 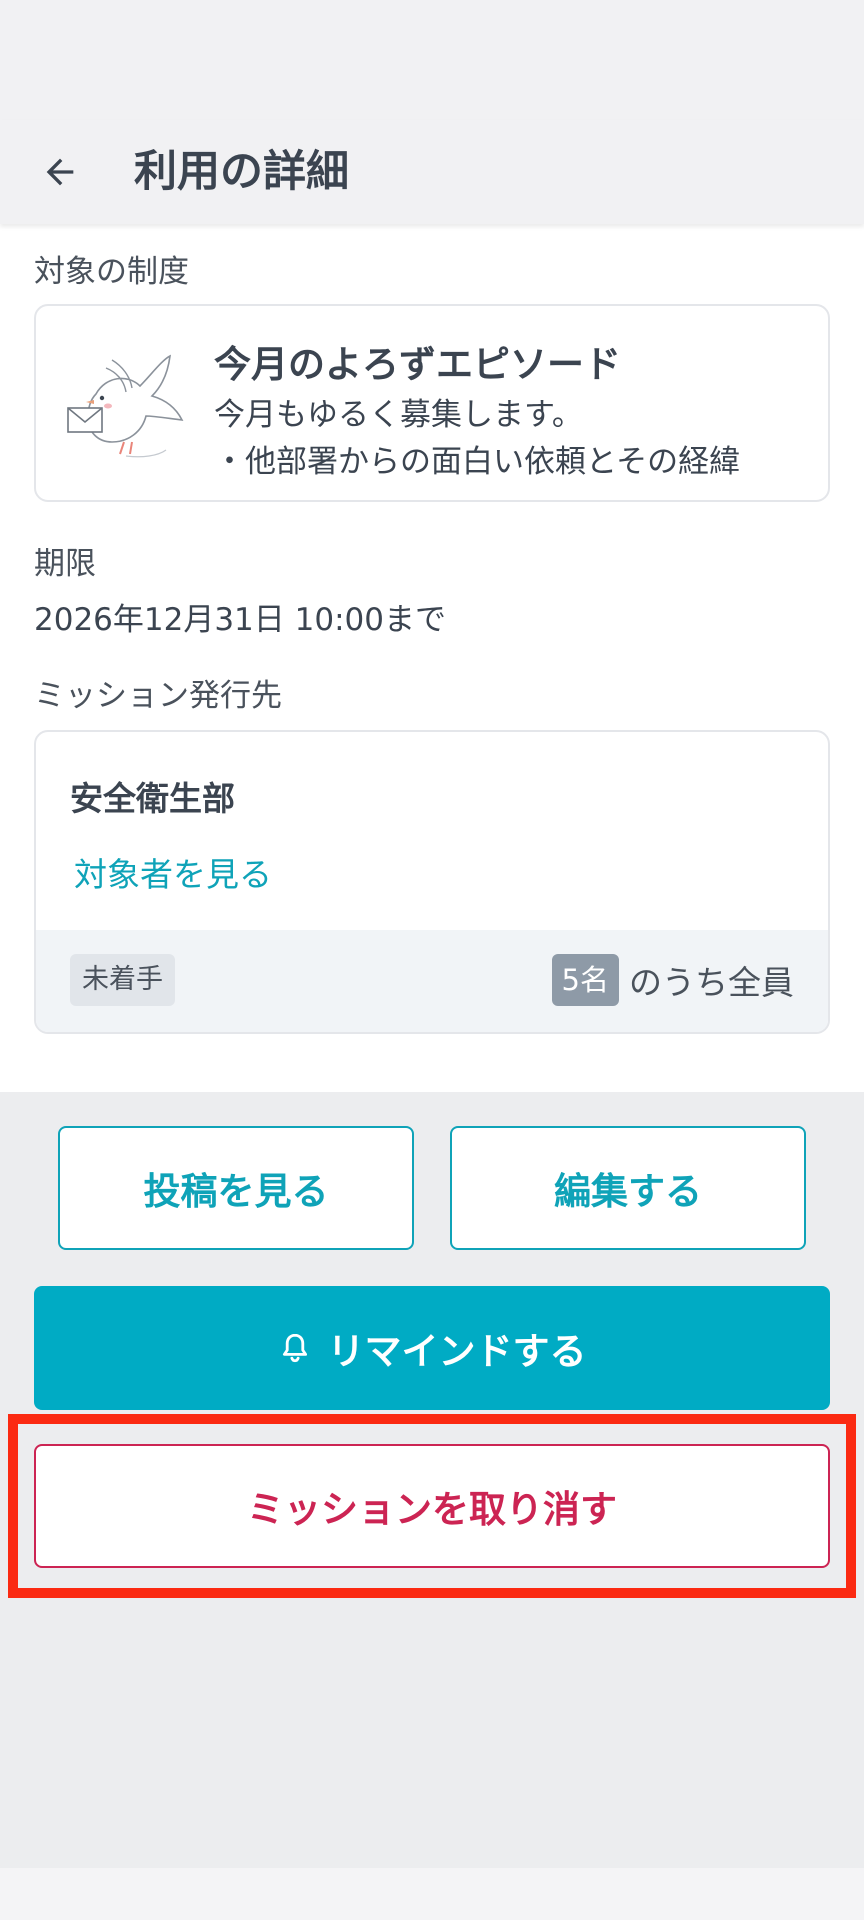 I want to click on bell-icon, so click(x=294, y=1348).